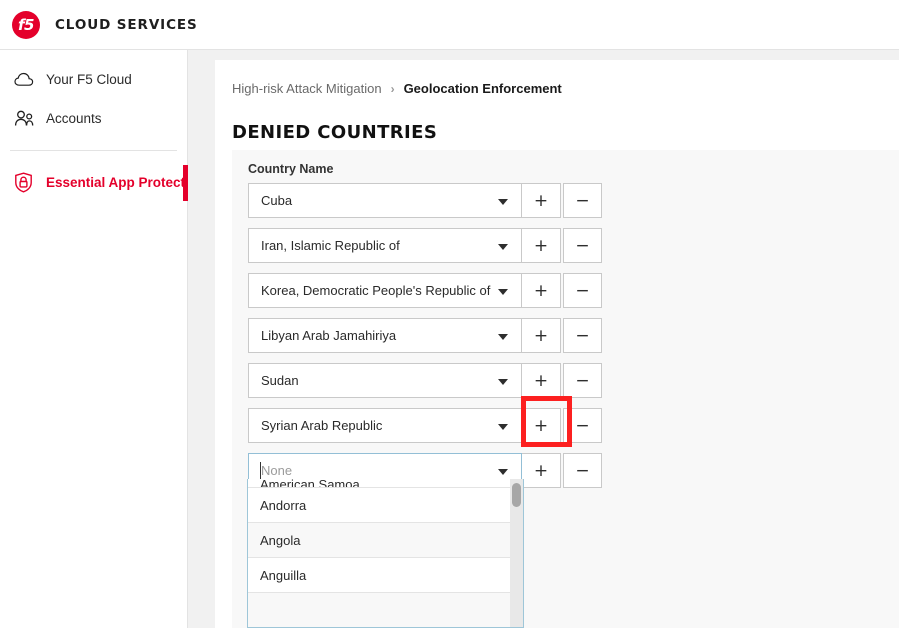 The height and width of the screenshot is (628, 899). What do you see at coordinates (582, 290) in the screenshot?
I see `remove-row-button-2: −` at bounding box center [582, 290].